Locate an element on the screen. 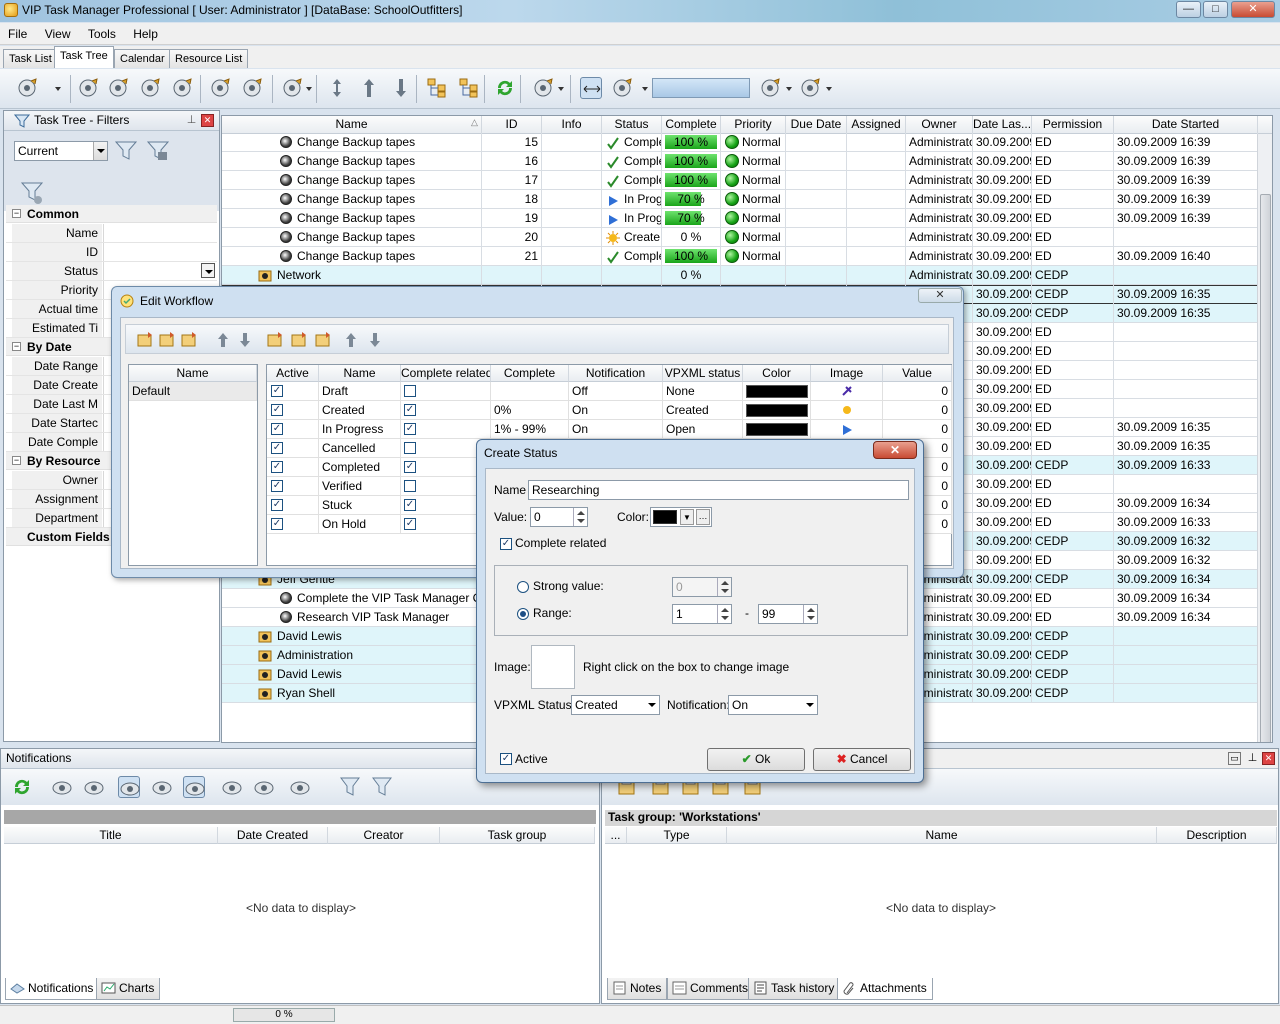 This screenshot has width=1280, height=1024. close-window-button: ✕ is located at coordinates (1253, 9).